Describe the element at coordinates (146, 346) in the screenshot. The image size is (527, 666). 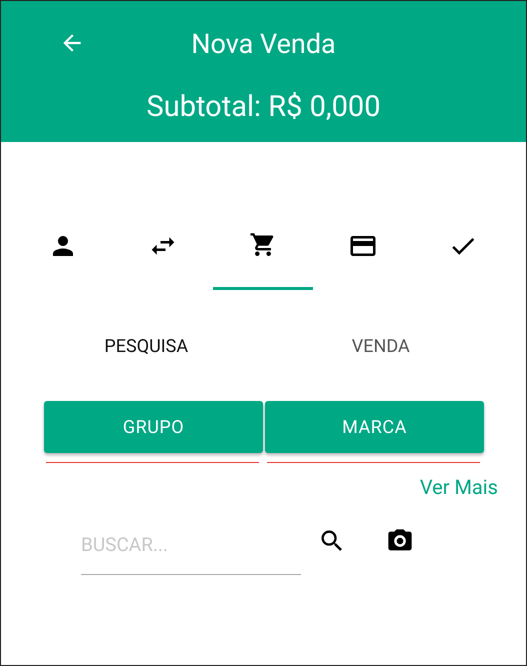
I see `tab: PESQUISA` at that location.